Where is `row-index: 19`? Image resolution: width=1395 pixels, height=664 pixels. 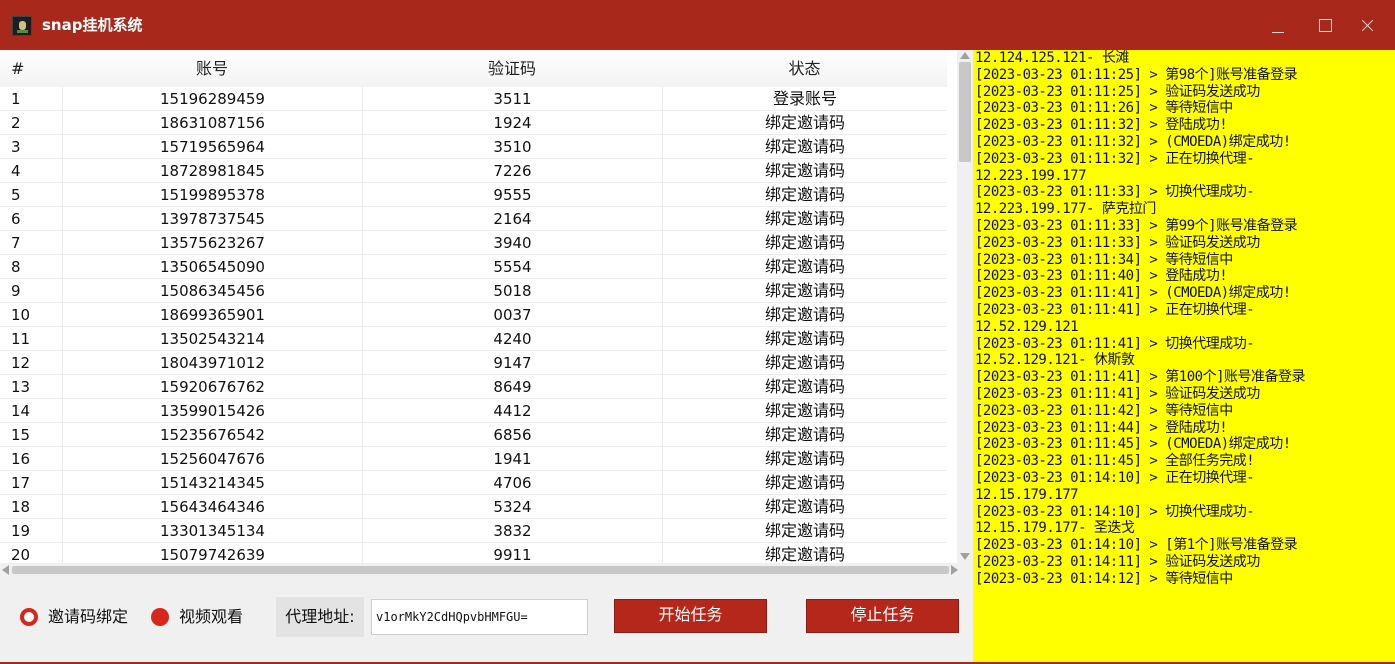
row-index: 19 is located at coordinates (21, 531).